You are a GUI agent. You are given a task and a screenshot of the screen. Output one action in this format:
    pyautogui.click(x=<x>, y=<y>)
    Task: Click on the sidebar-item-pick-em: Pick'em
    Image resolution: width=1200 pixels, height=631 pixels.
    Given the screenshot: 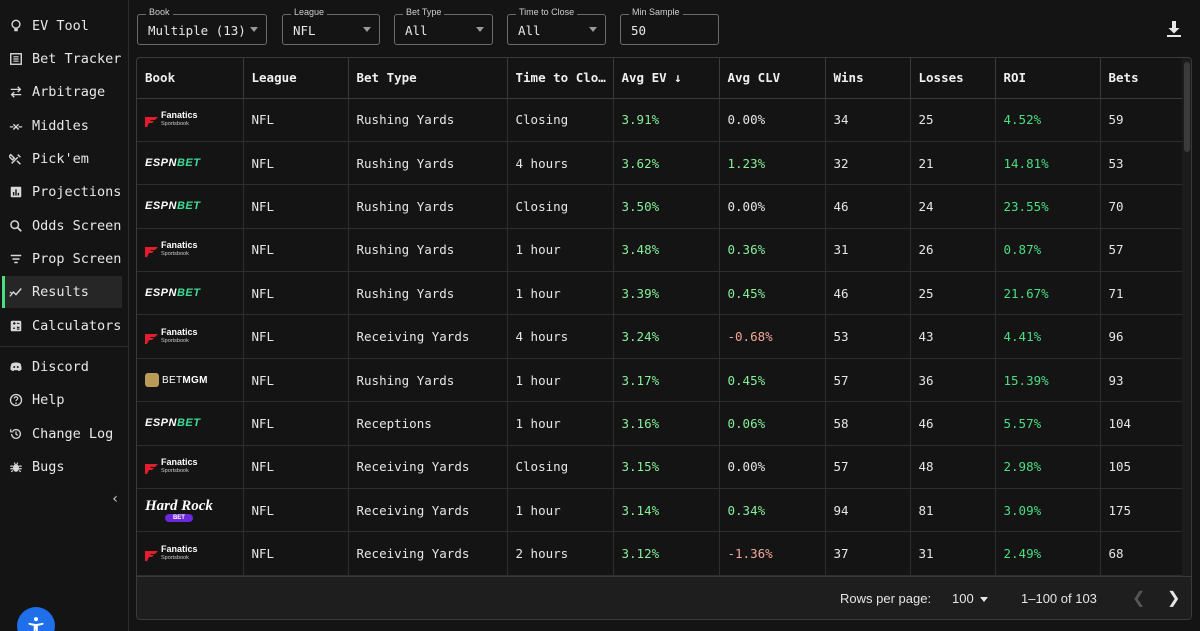 What is the action you would take?
    pyautogui.click(x=62, y=159)
    